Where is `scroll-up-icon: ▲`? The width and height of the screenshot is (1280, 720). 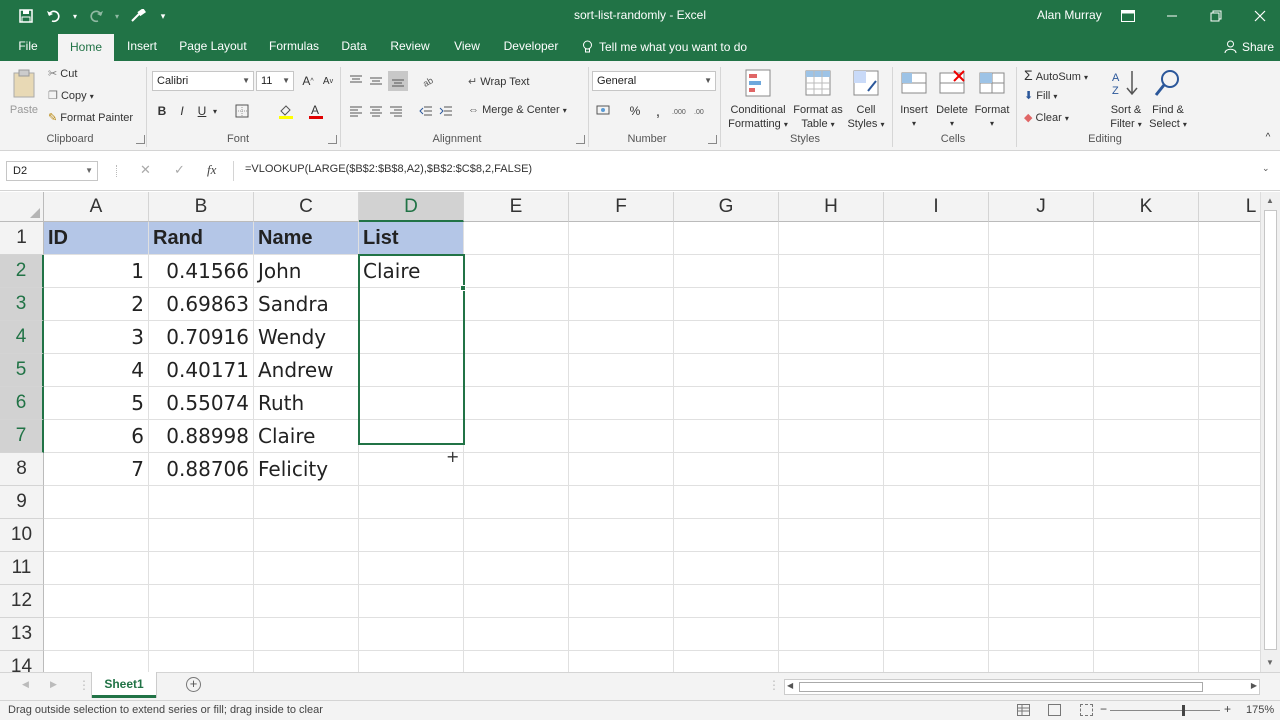 scroll-up-icon: ▲ is located at coordinates (1270, 200).